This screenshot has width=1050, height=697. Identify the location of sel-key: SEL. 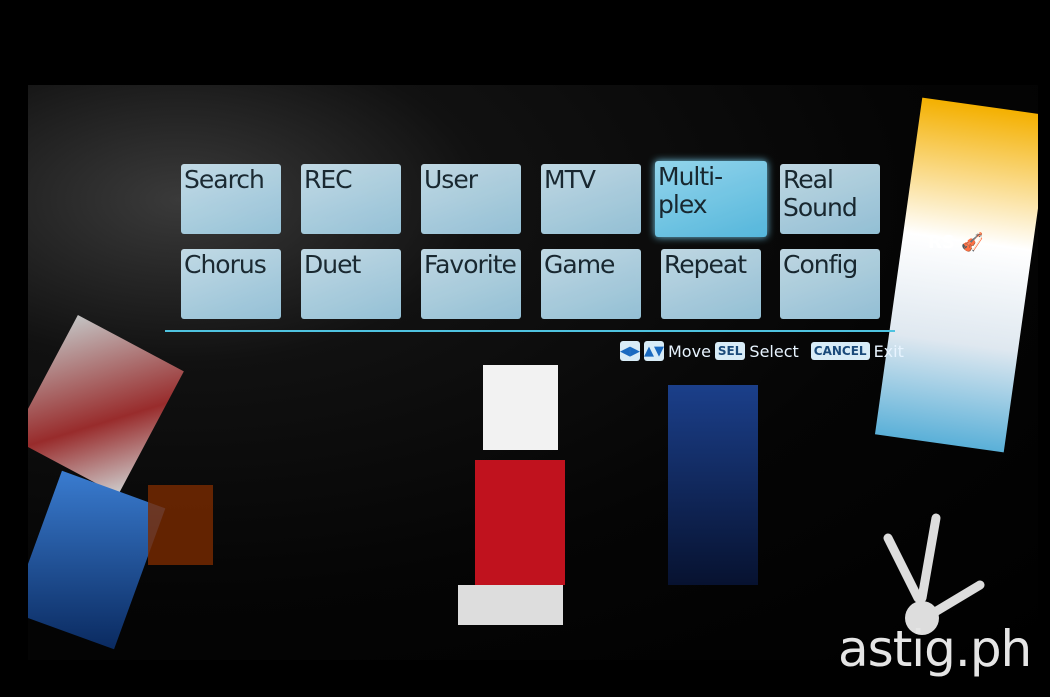
(730, 351).